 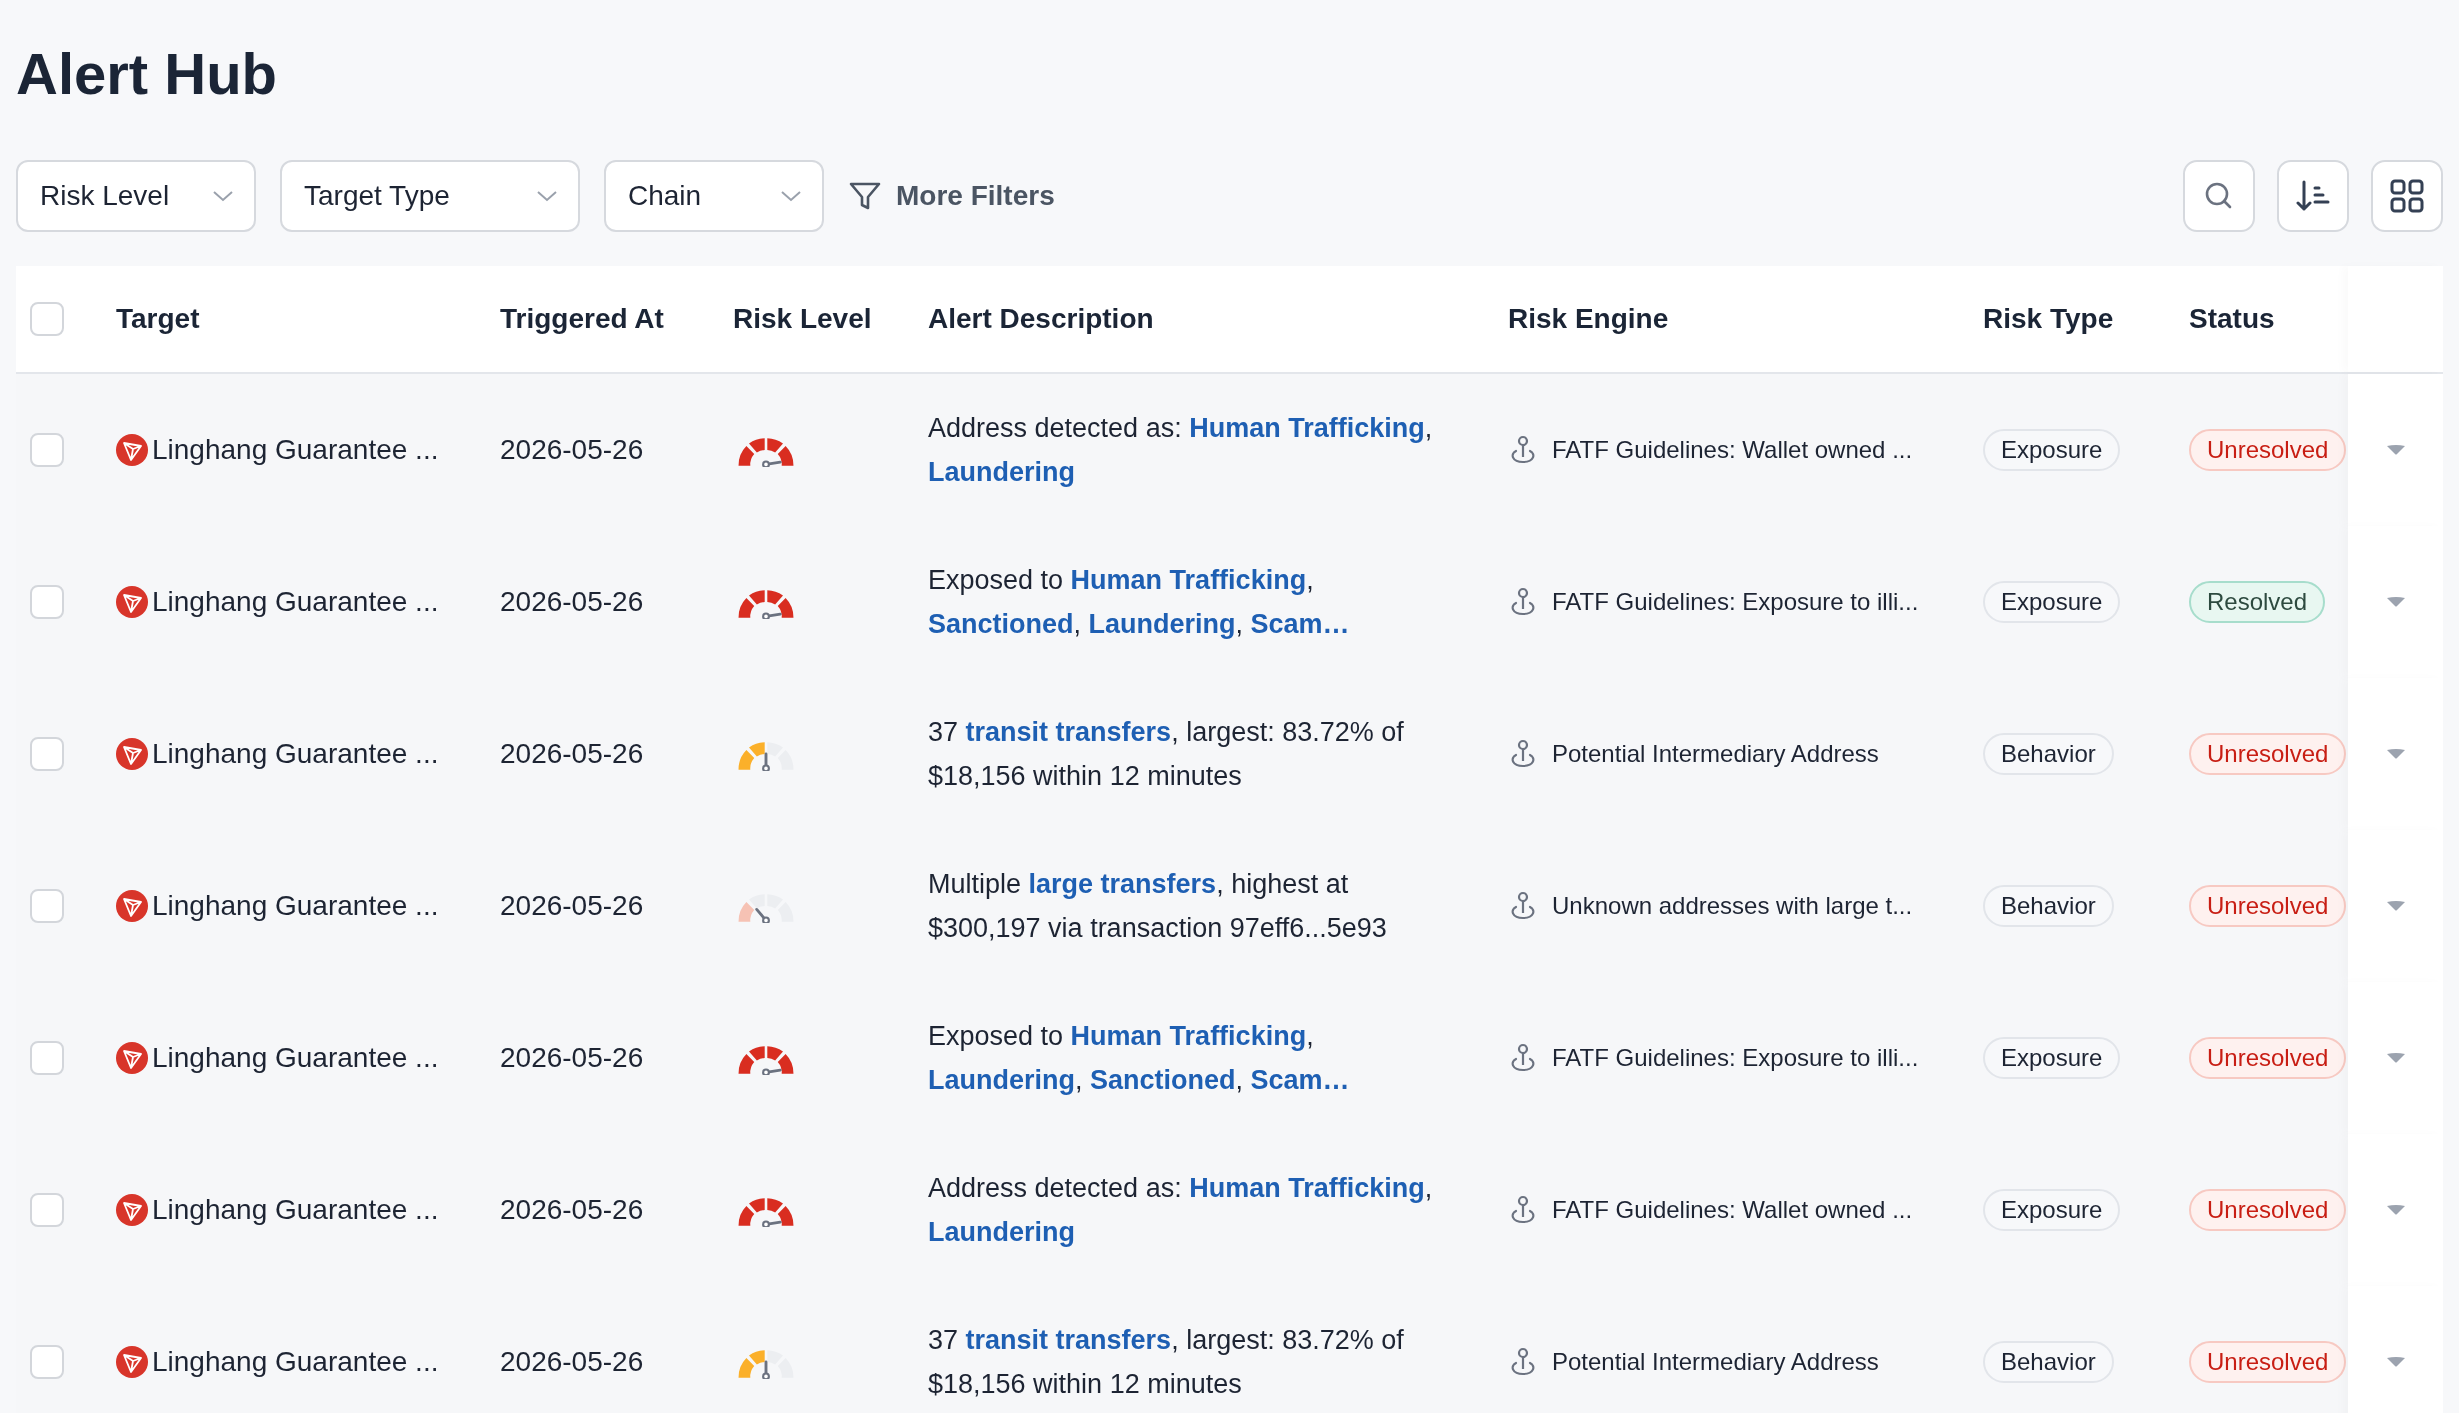 I want to click on column-header: Risk Engine, so click(x=1588, y=319).